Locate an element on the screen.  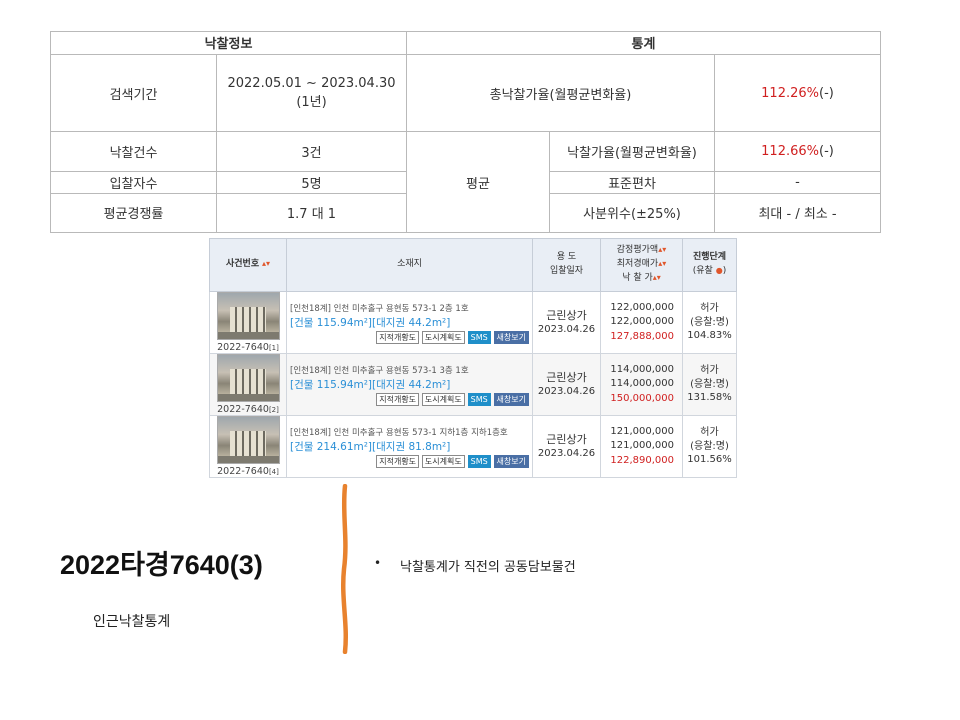
col-header-status-label: 진행단계 is located at coordinates (709, 257).